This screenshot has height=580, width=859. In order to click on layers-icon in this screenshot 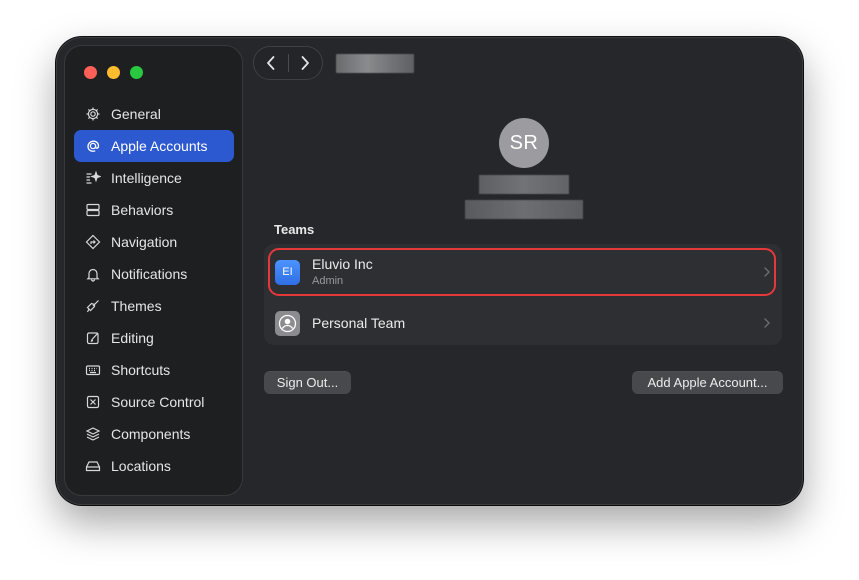, I will do `click(93, 434)`.